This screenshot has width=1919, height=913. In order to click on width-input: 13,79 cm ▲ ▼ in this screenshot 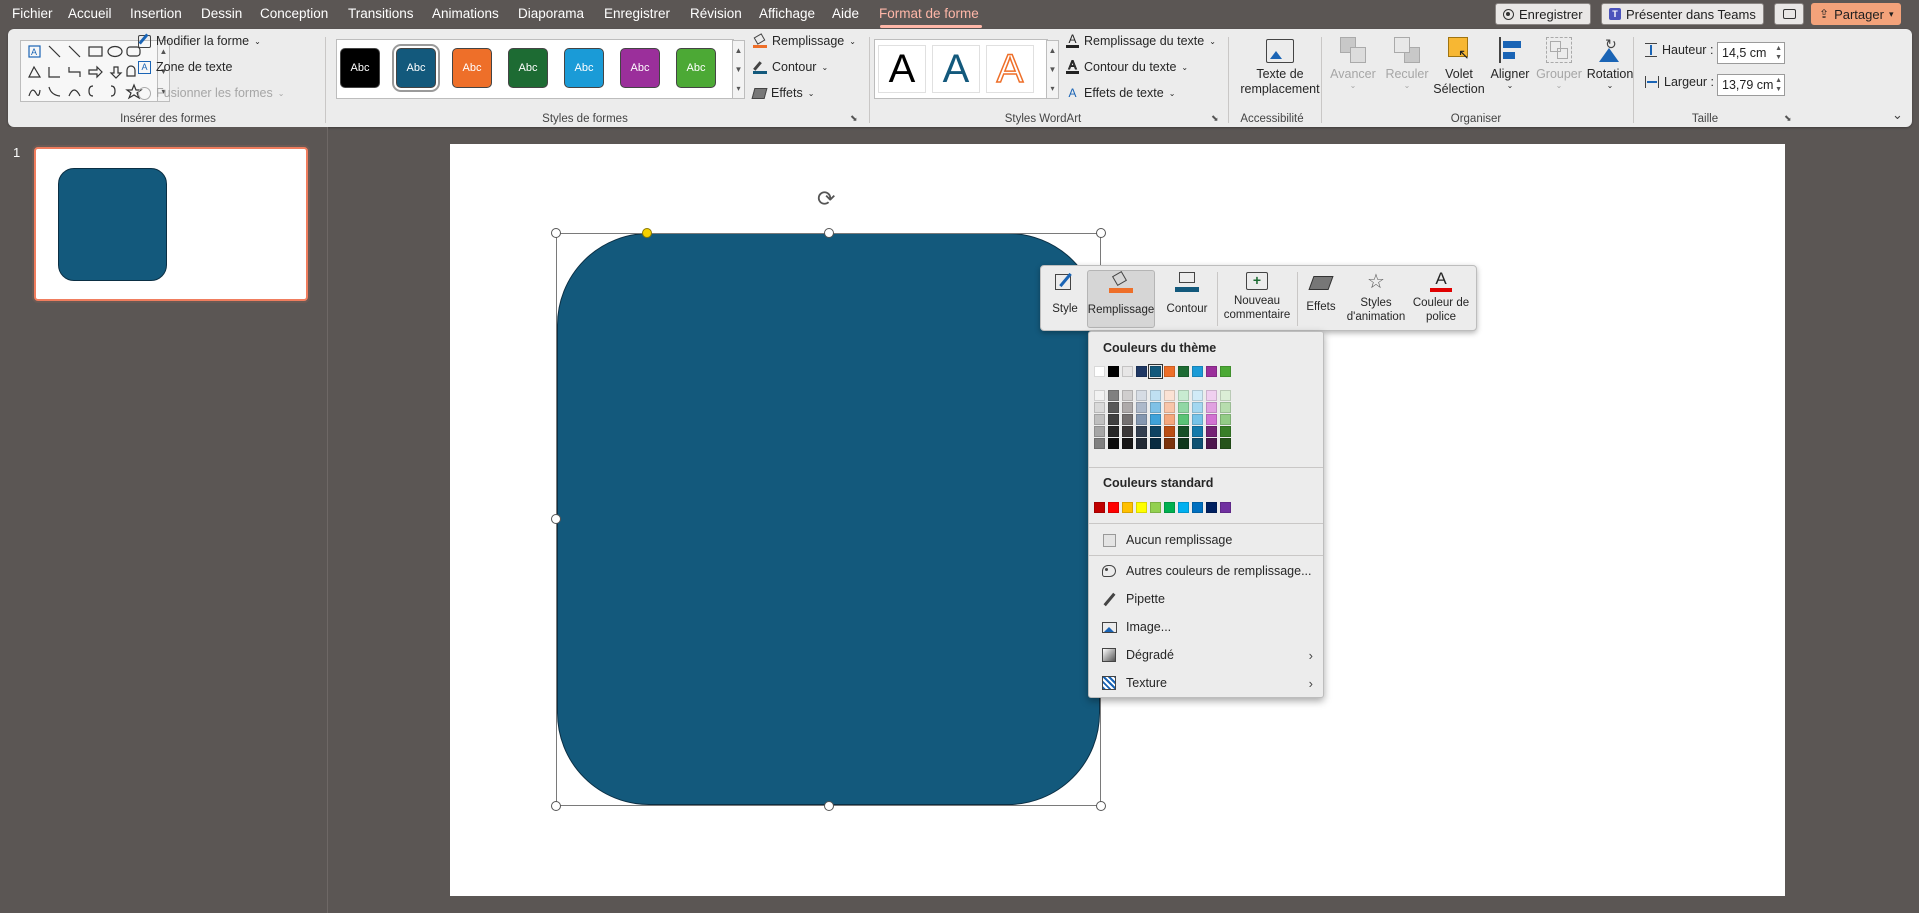, I will do `click(1751, 85)`.